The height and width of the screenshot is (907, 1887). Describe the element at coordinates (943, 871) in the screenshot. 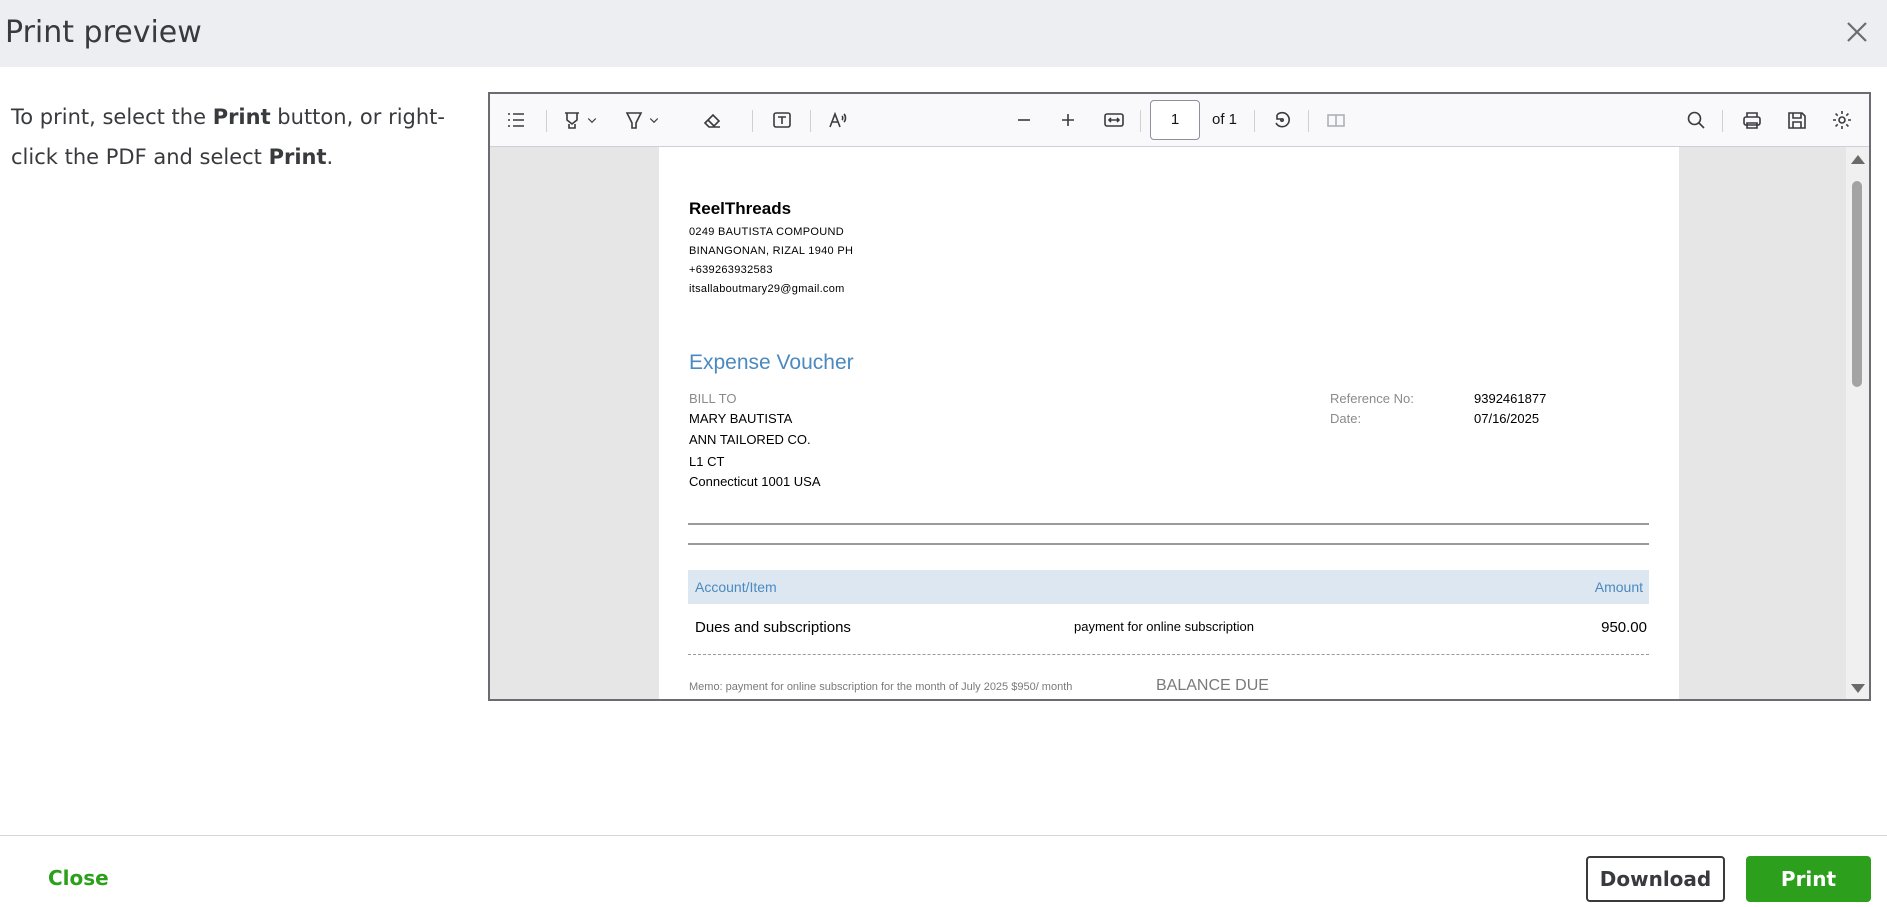

I see `dialog-footer: Close Download Print` at that location.